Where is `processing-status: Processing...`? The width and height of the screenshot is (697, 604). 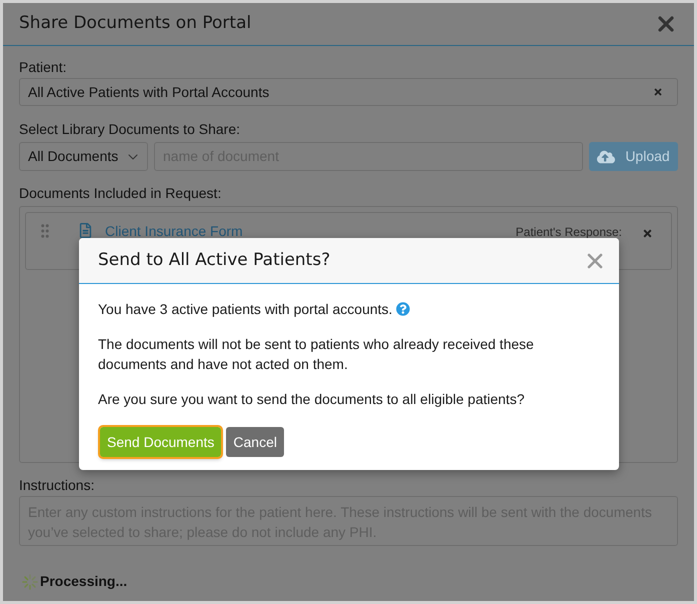
processing-status: Processing... is located at coordinates (84, 581).